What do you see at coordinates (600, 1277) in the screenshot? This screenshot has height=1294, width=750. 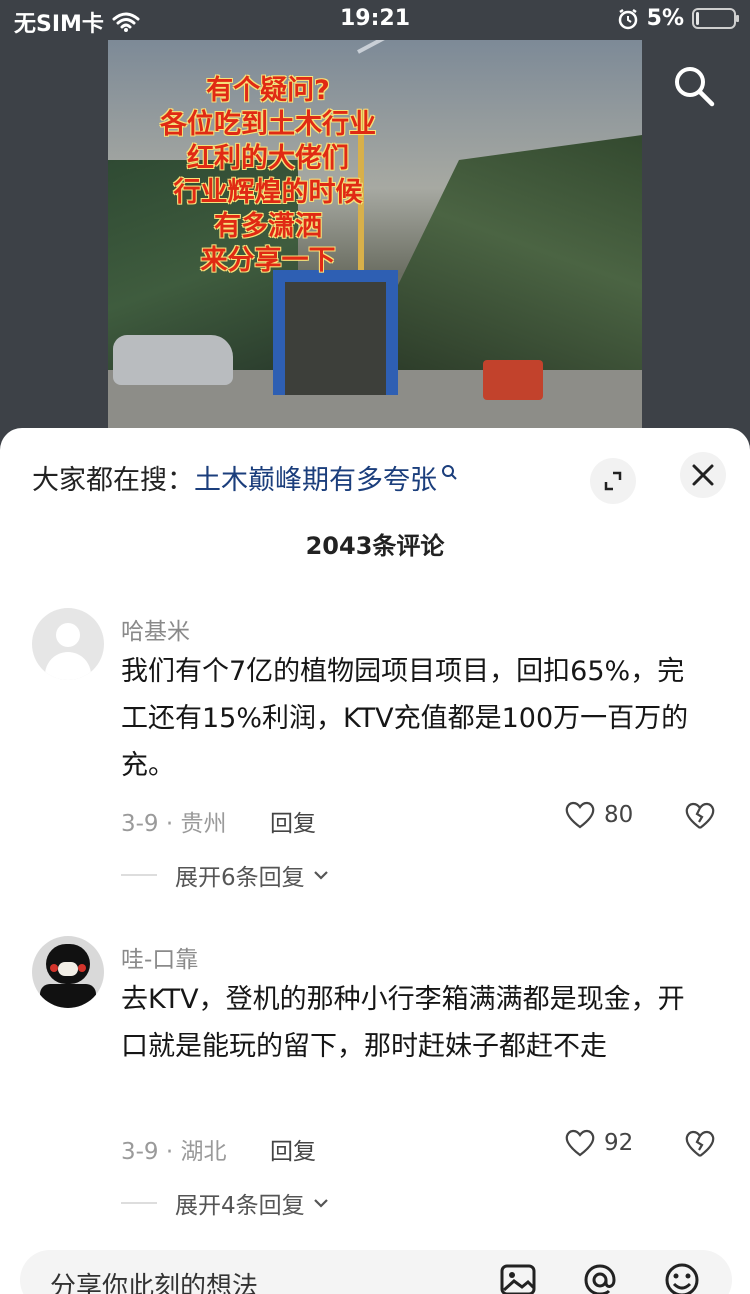 I see `at-icon` at bounding box center [600, 1277].